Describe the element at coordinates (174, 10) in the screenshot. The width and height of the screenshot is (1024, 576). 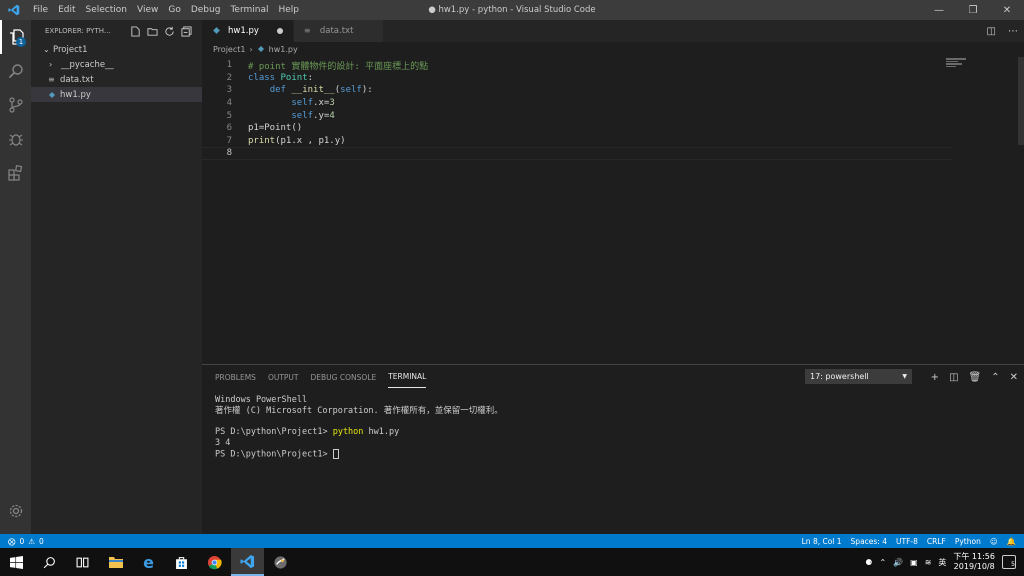
I see `menu-go: Go` at that location.